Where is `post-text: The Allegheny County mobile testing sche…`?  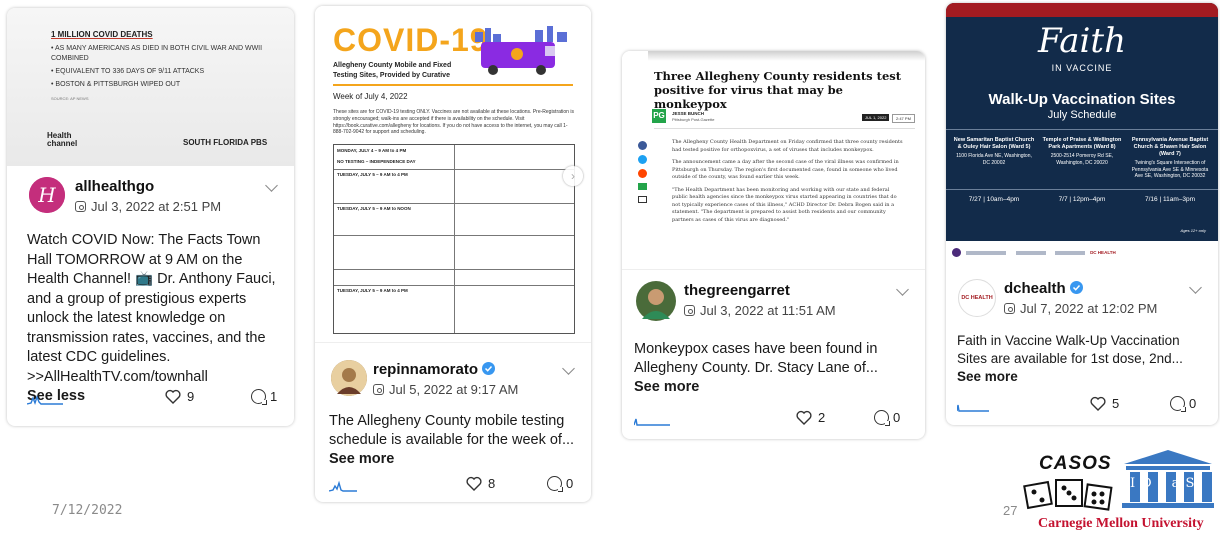 post-text: The Allegheny County mobile testing sche… is located at coordinates (452, 440).